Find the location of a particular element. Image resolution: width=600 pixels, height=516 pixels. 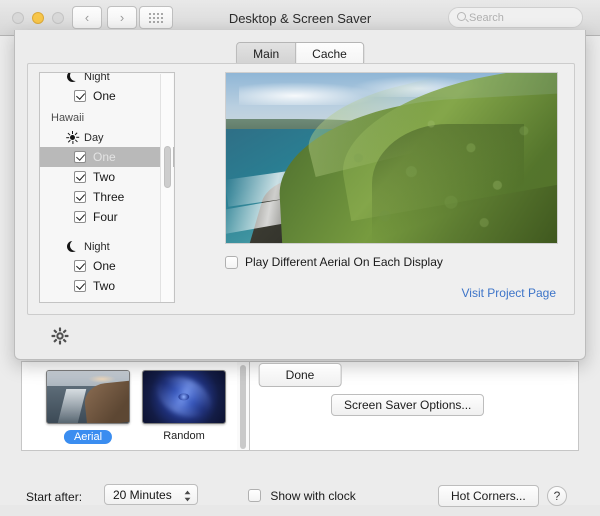

thumbnail-scrollbar-thumb is located at coordinates (243, 407).